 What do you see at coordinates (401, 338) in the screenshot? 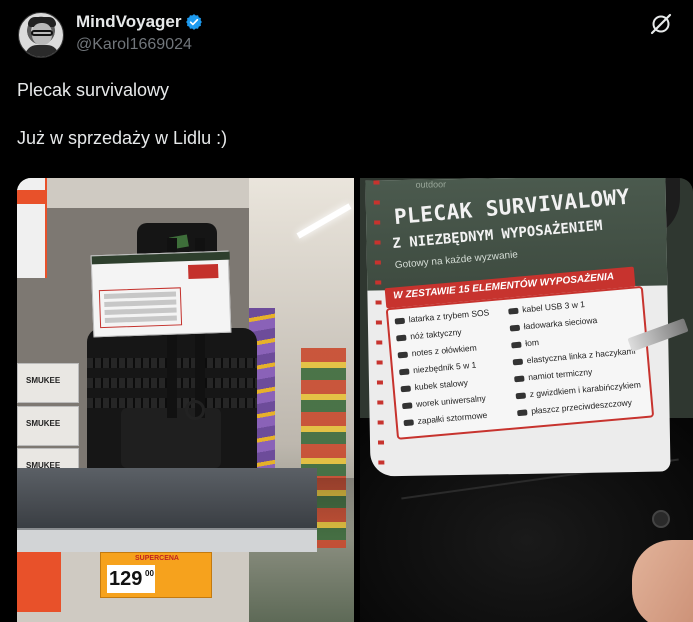
I see `knife-icon` at bounding box center [401, 338].